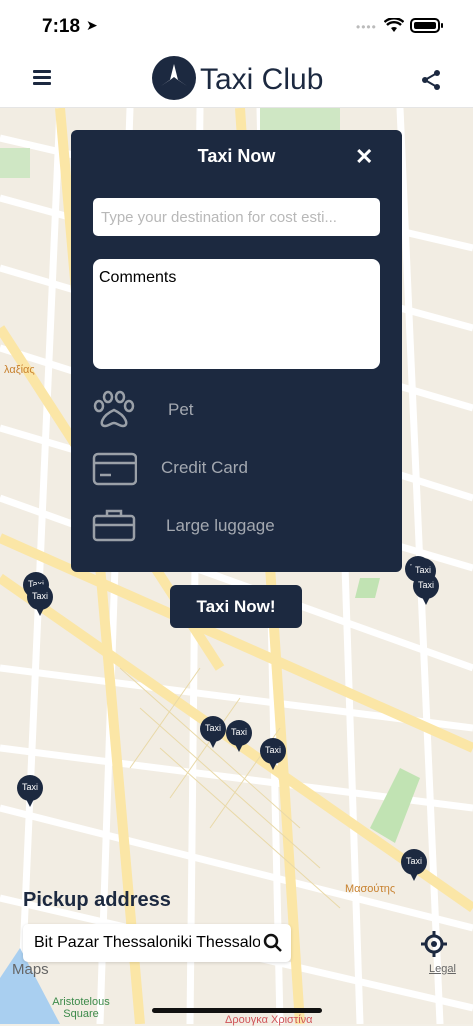 This screenshot has width=473, height=1026. Describe the element at coordinates (364, 157) in the screenshot. I see `close-icon: ✕` at that location.